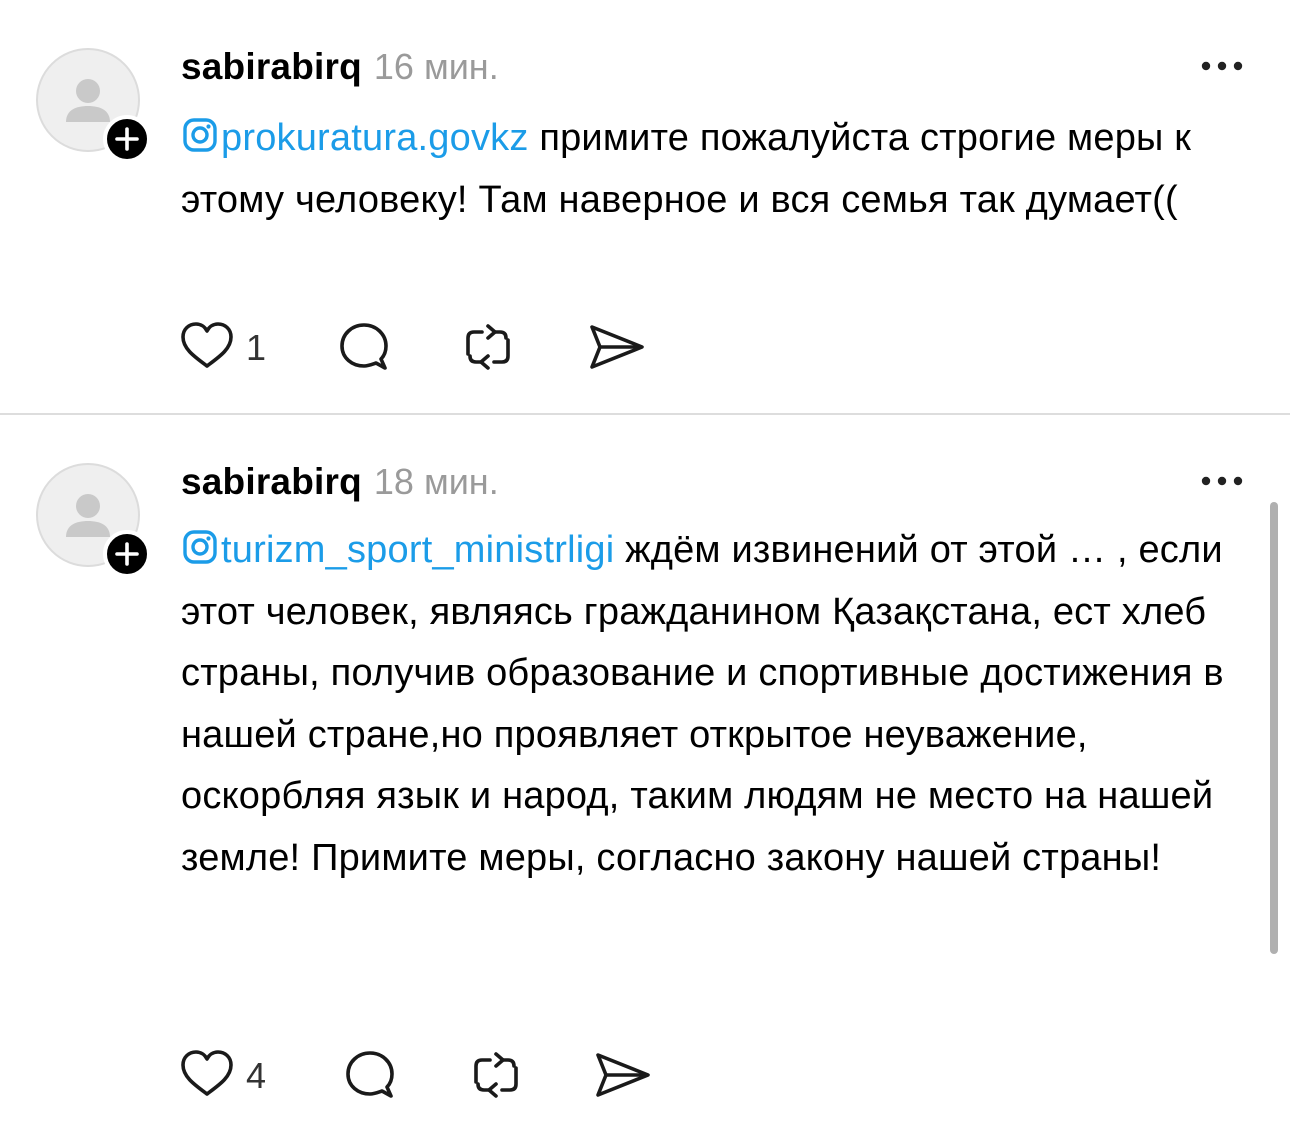 The height and width of the screenshot is (1133, 1290). Describe the element at coordinates (436, 481) in the screenshot. I see `timestamp: 18 мин.` at that location.